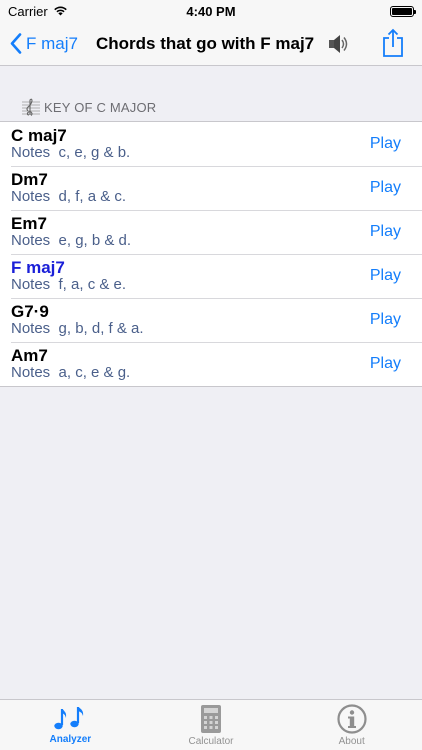  I want to click on chord-notes: Notes a, c, e & g., so click(71, 372).